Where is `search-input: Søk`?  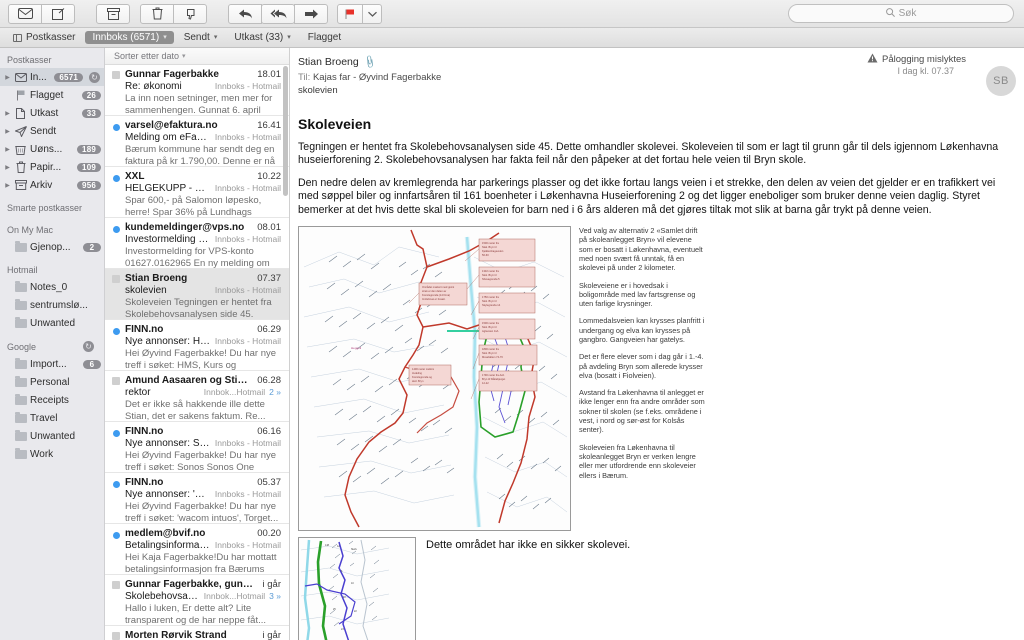
search-input: Søk is located at coordinates (901, 13).